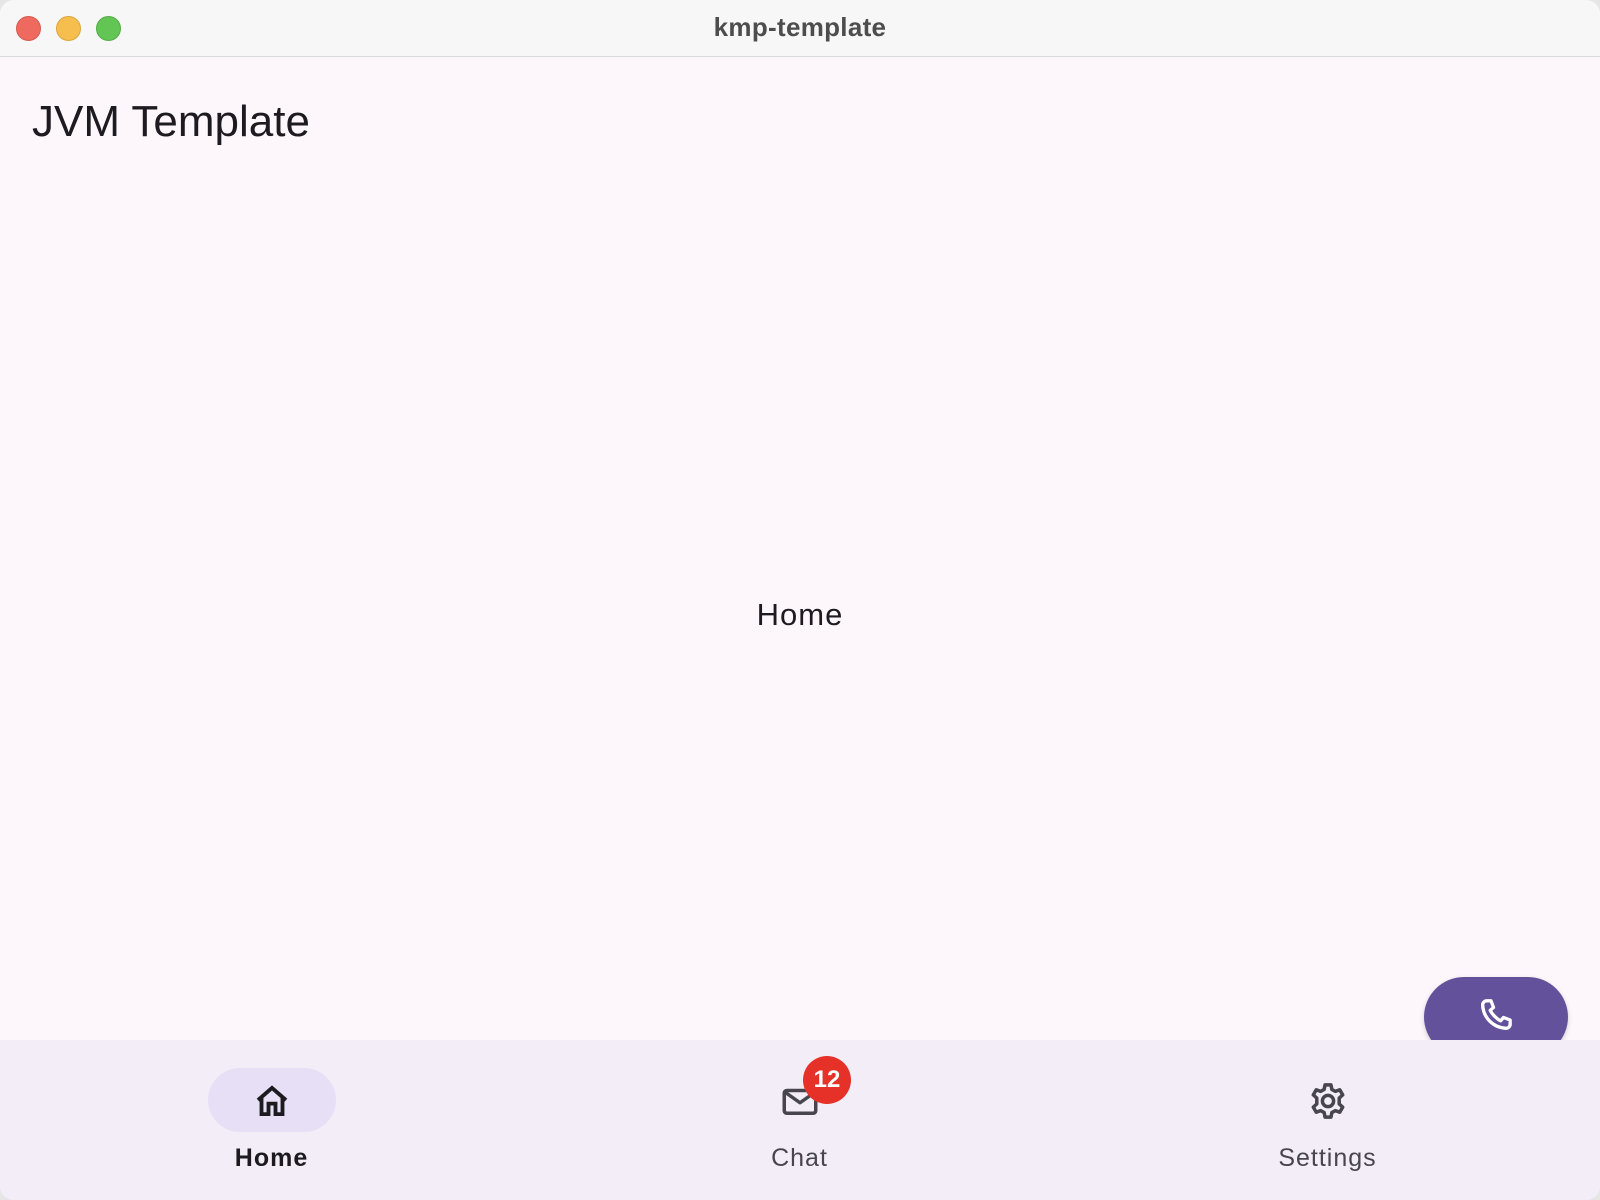 This screenshot has height=1200, width=1600. What do you see at coordinates (1328, 1101) in the screenshot?
I see `gear-icon` at bounding box center [1328, 1101].